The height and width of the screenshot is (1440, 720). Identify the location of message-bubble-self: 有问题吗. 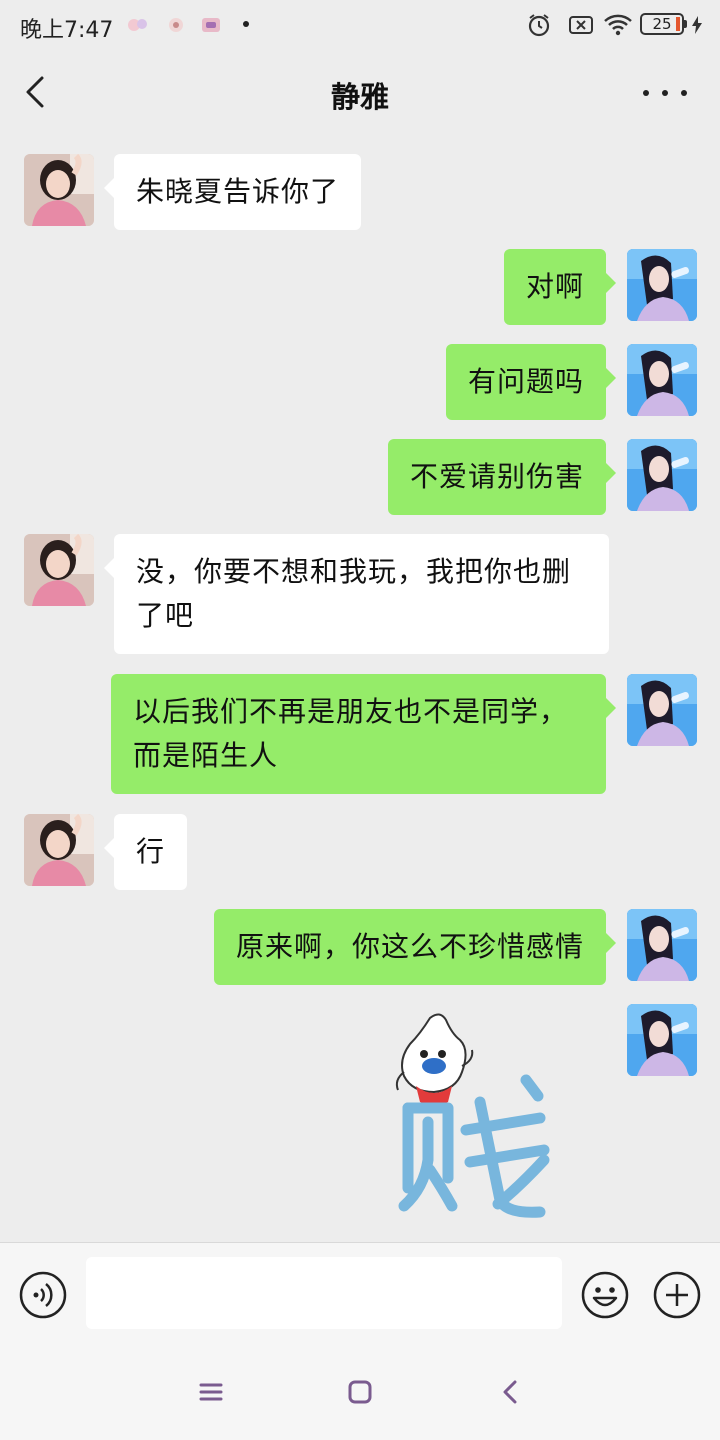
(531, 382).